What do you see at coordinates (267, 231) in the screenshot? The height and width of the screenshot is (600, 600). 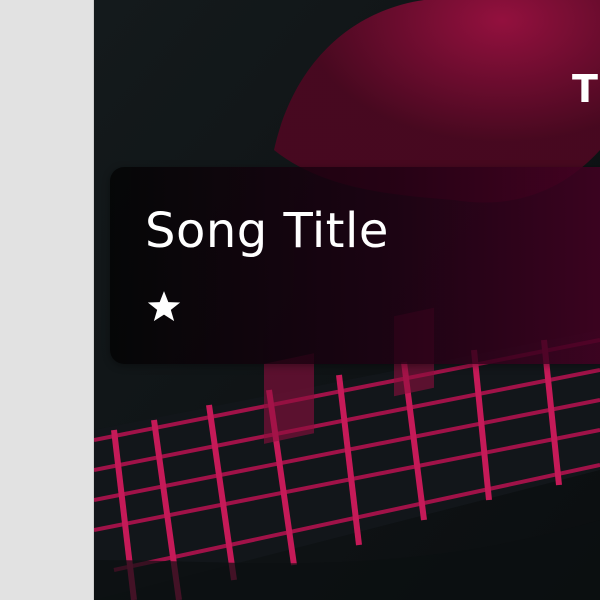 I see `song-title: Song Title` at bounding box center [267, 231].